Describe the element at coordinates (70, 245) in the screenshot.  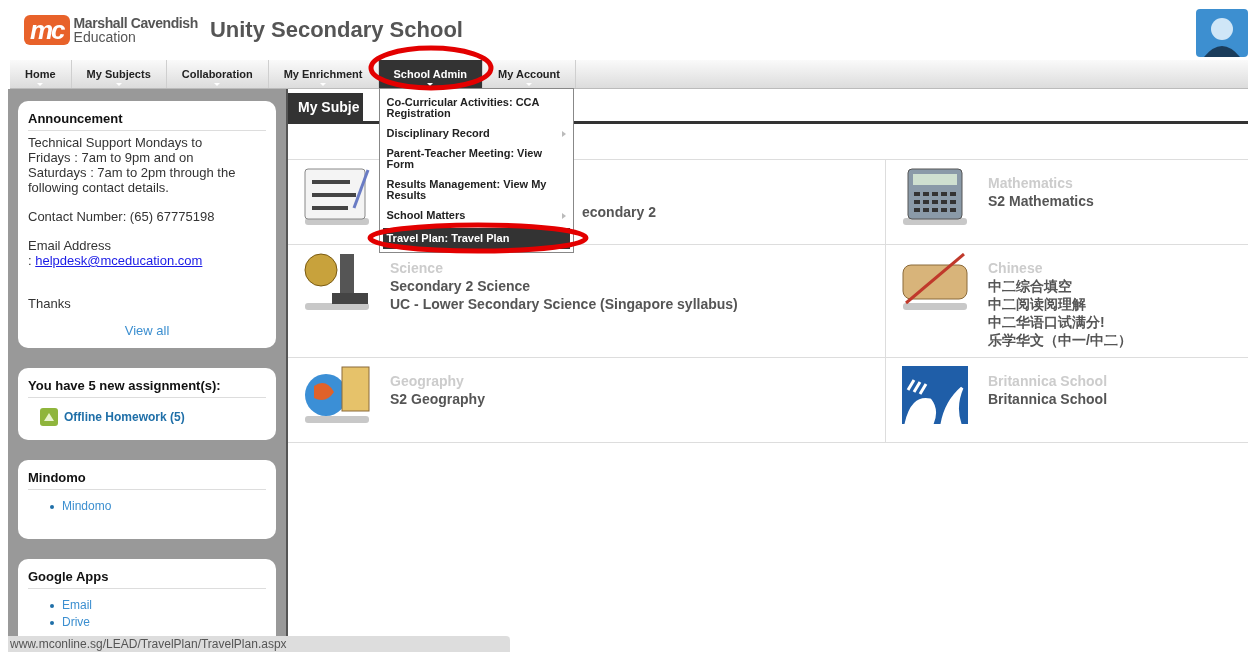
I see `email-label: Email Address` at that location.